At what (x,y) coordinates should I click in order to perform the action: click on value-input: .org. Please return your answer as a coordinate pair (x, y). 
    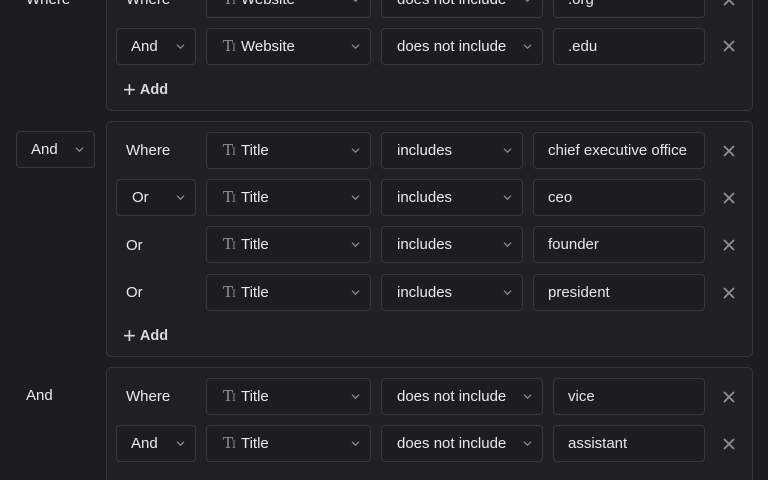
    Looking at the image, I should click on (629, 9).